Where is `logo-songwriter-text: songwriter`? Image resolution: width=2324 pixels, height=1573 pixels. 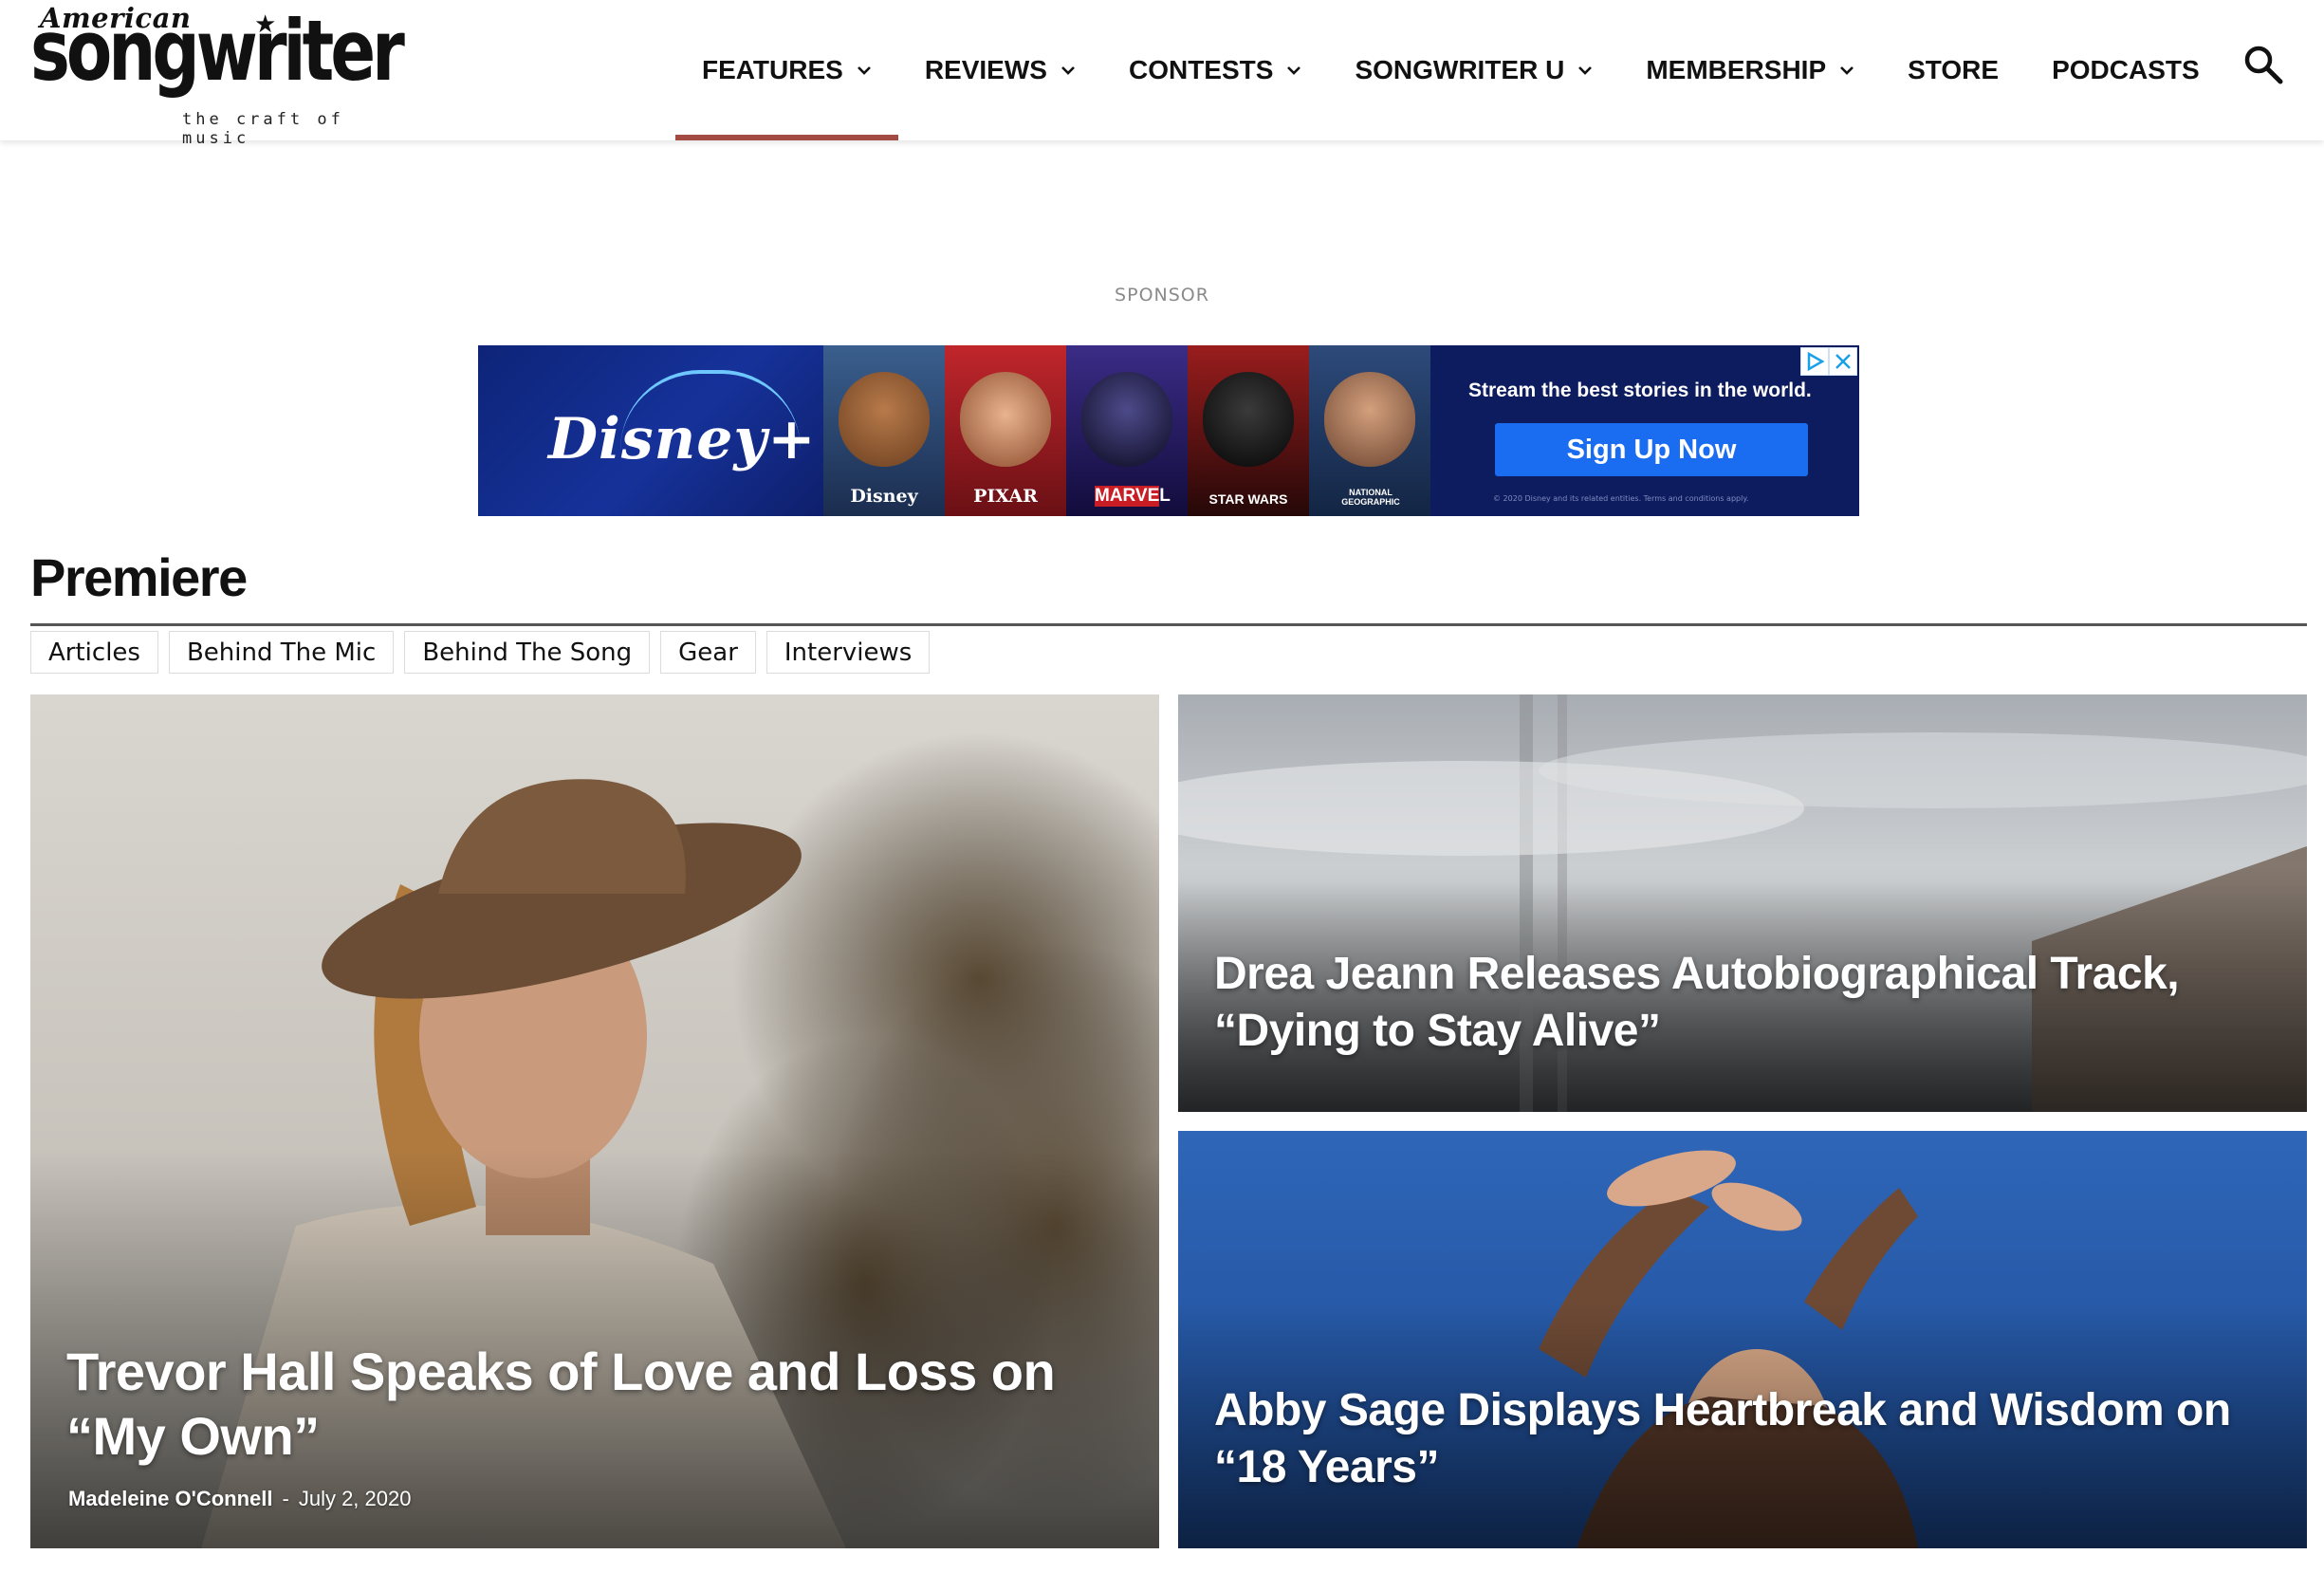
logo-songwriter-text: songwriter is located at coordinates (217, 51).